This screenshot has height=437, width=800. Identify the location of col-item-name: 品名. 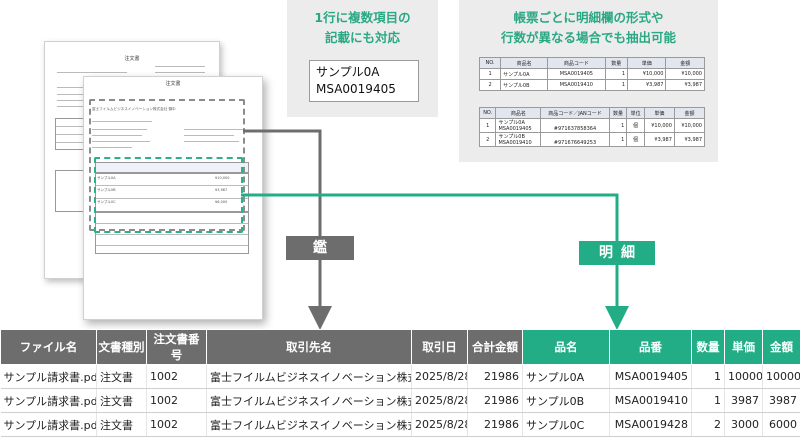
(566, 347).